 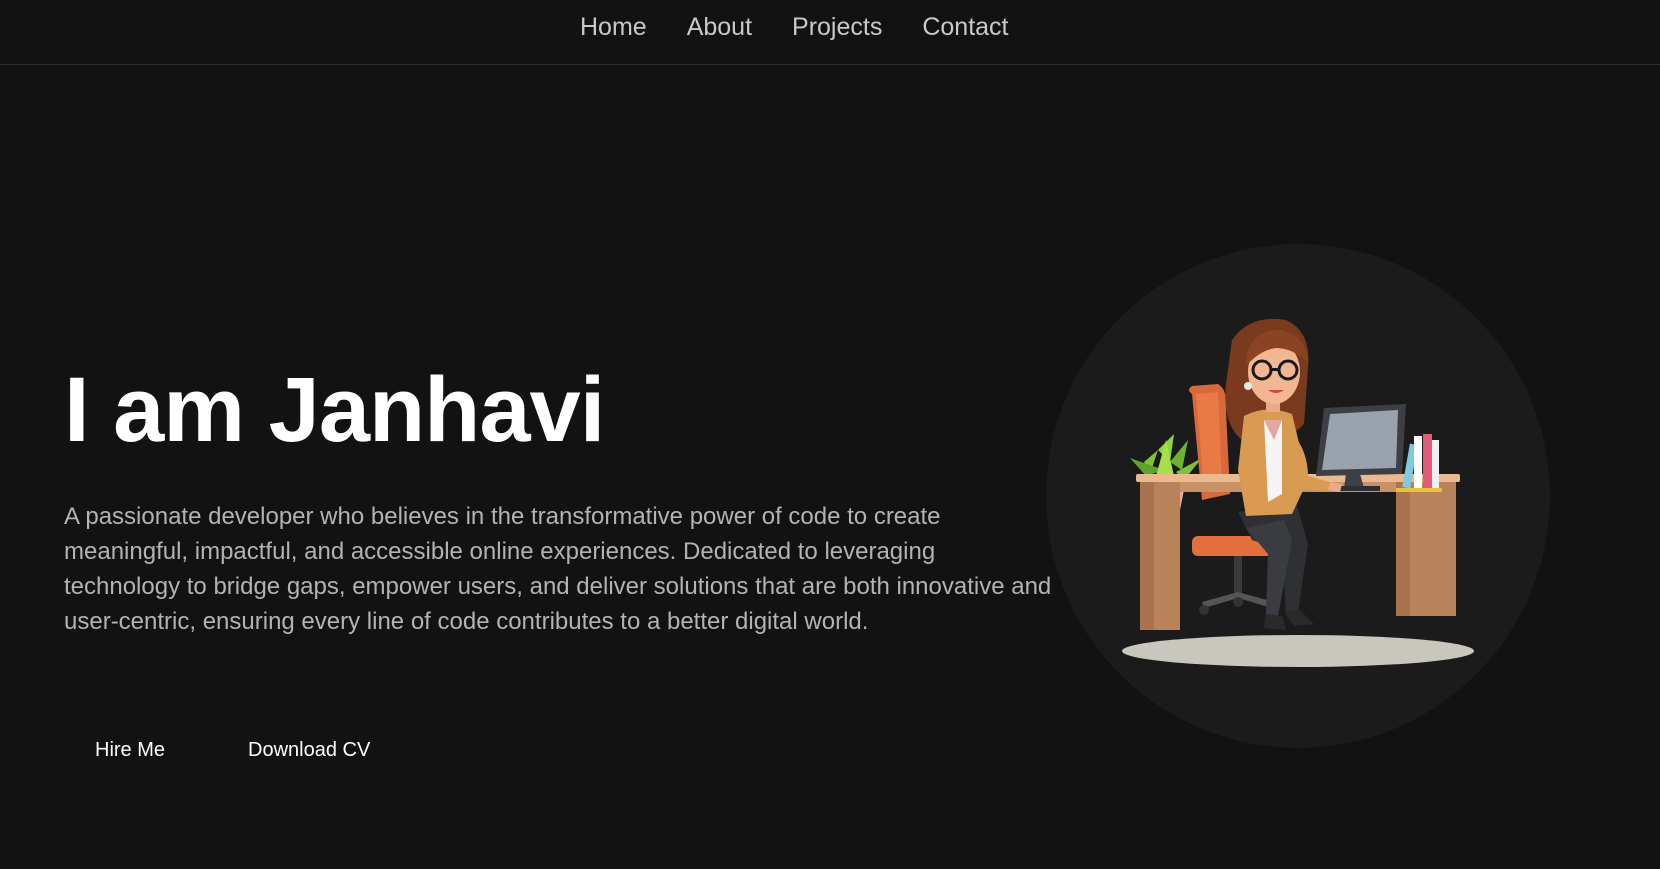 What do you see at coordinates (837, 27) in the screenshot?
I see `nav-projects-link: Projects` at bounding box center [837, 27].